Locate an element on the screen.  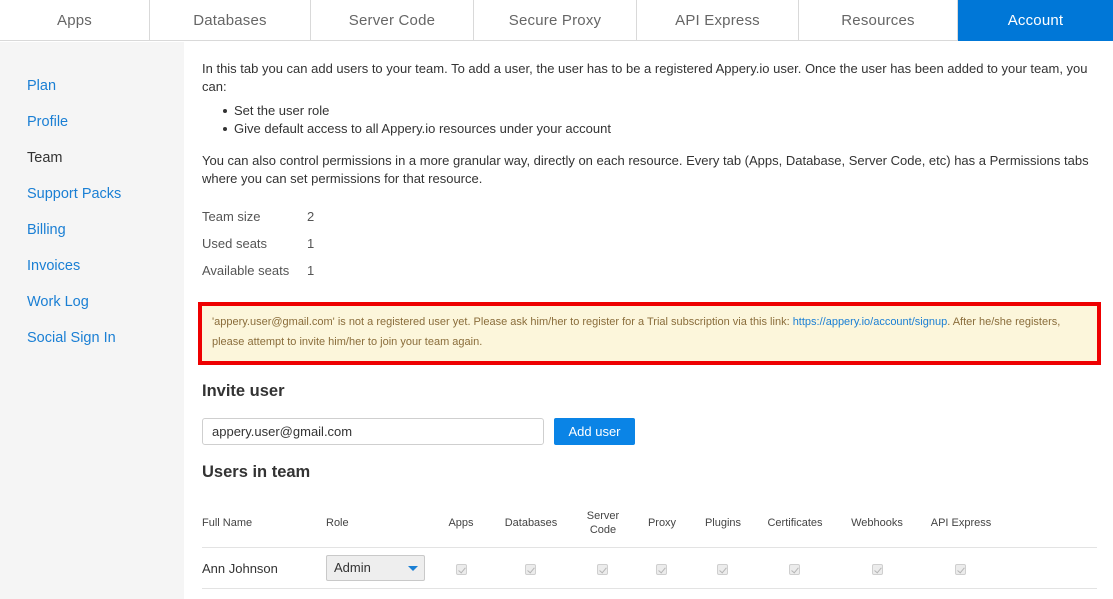
server-code-access-checkbox is located at coordinates (602, 569).